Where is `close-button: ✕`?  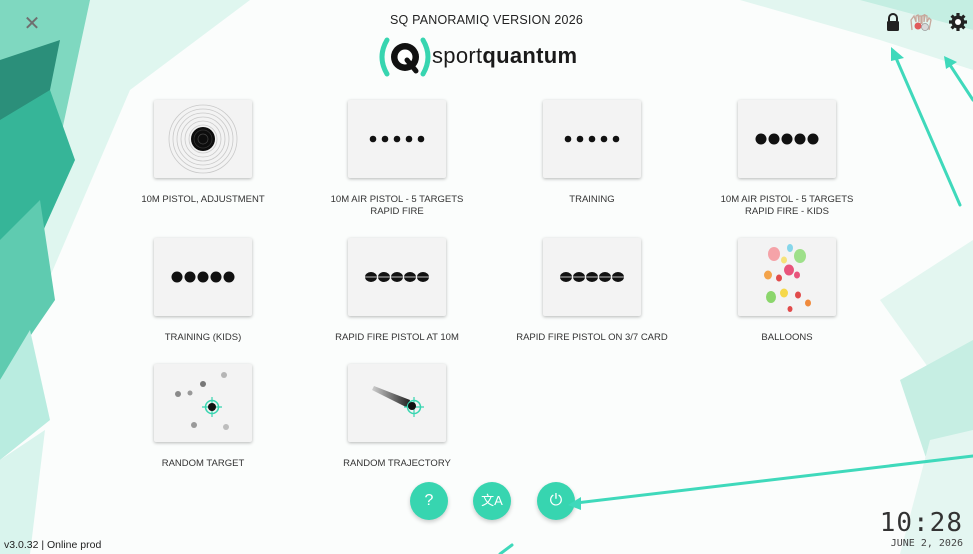 close-button: ✕ is located at coordinates (32, 24).